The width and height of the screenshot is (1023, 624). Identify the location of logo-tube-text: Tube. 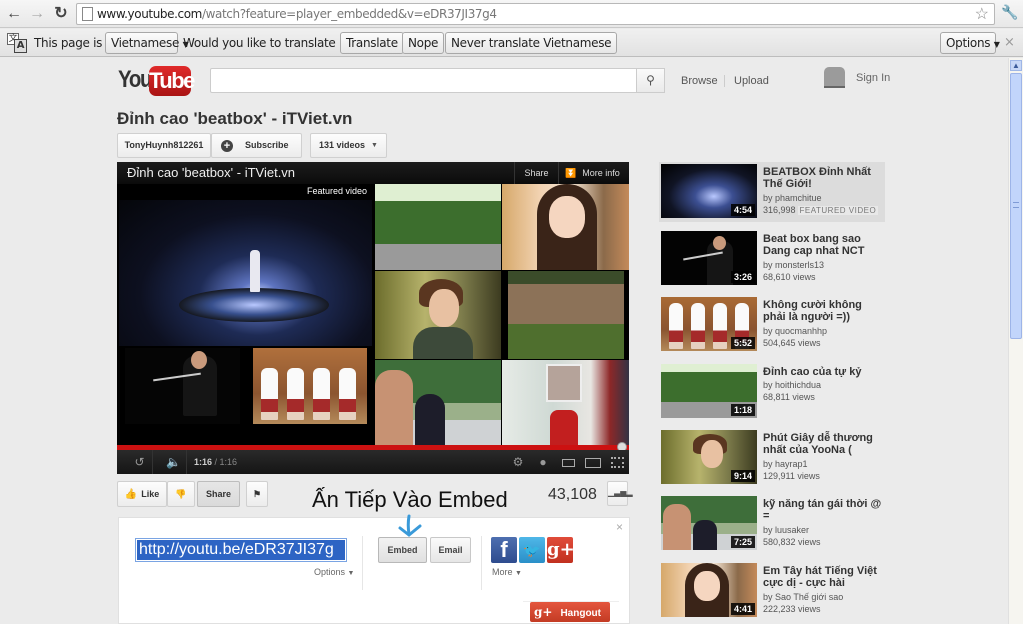
(172, 81).